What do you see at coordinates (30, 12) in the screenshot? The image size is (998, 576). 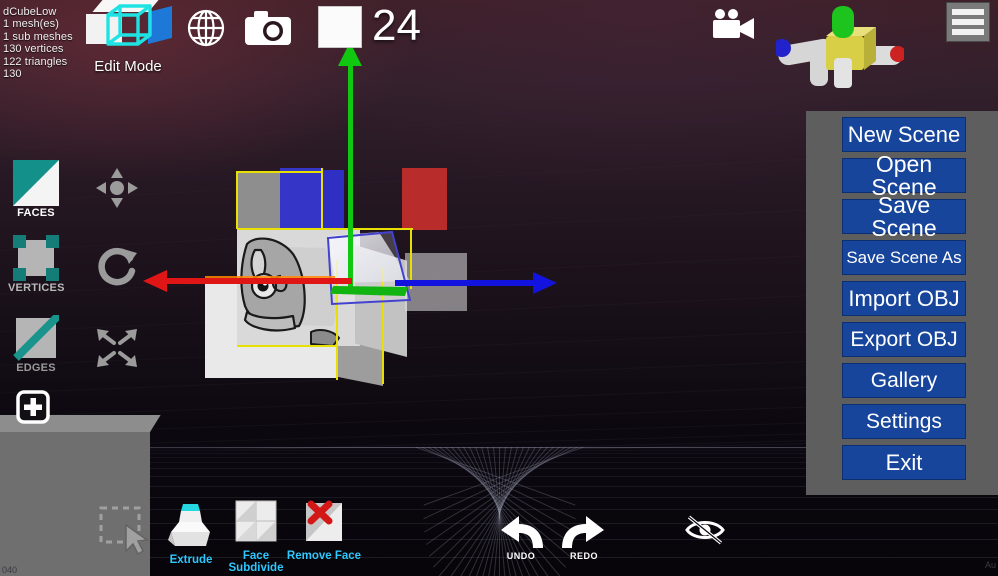 I see `stat-line: dCubeLow` at bounding box center [30, 12].